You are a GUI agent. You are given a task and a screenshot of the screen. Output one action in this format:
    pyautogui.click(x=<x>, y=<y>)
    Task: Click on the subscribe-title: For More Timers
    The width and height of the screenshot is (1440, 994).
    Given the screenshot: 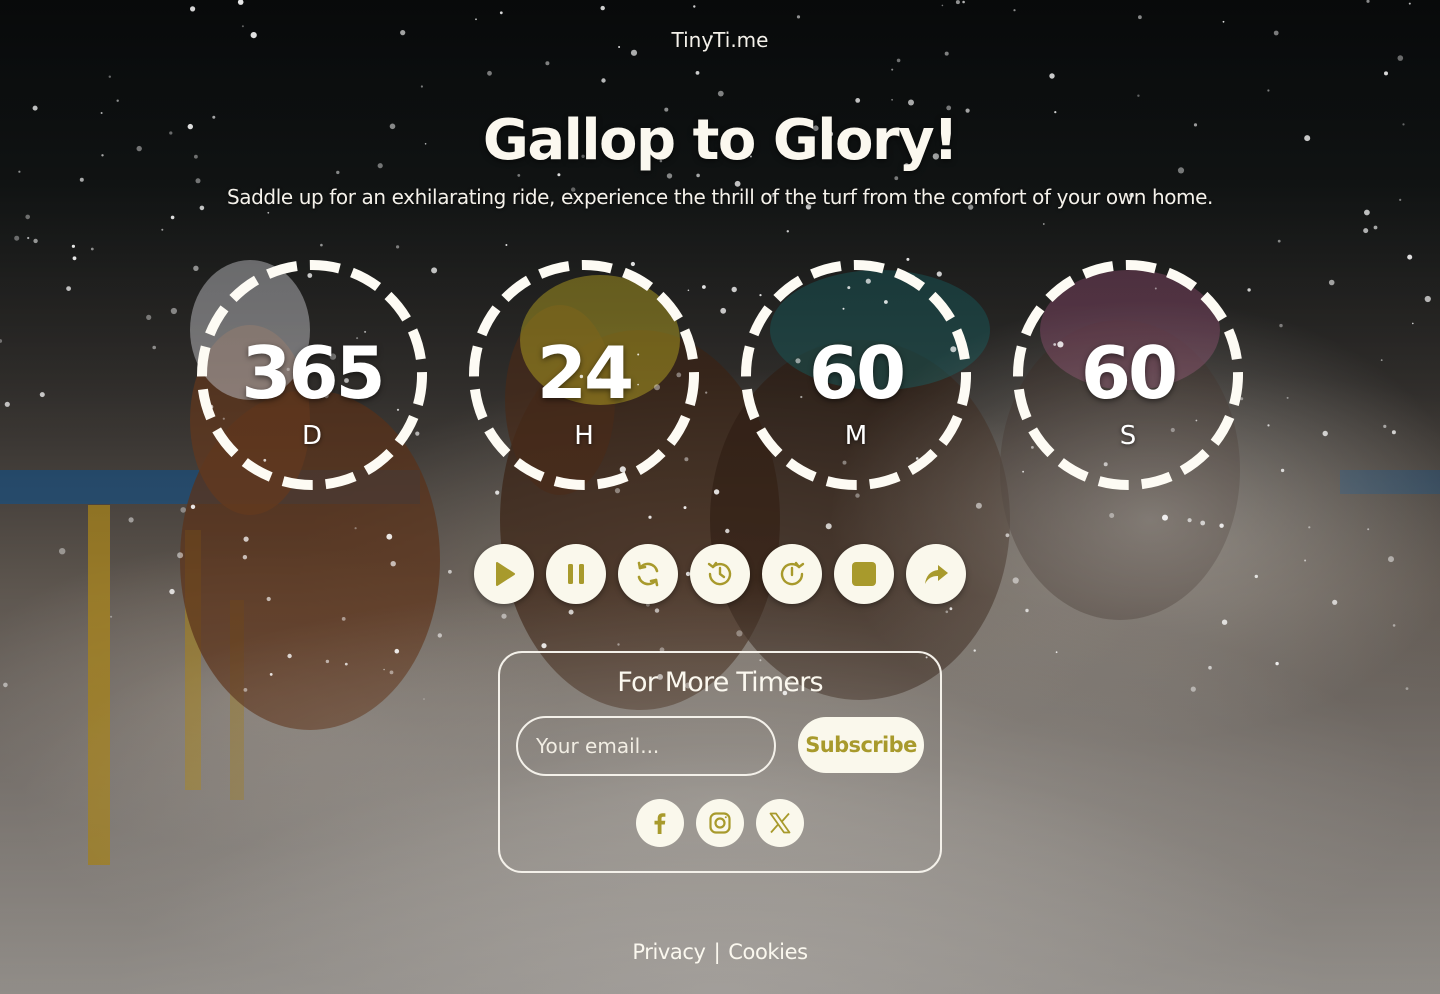 What is the action you would take?
    pyautogui.click(x=720, y=682)
    